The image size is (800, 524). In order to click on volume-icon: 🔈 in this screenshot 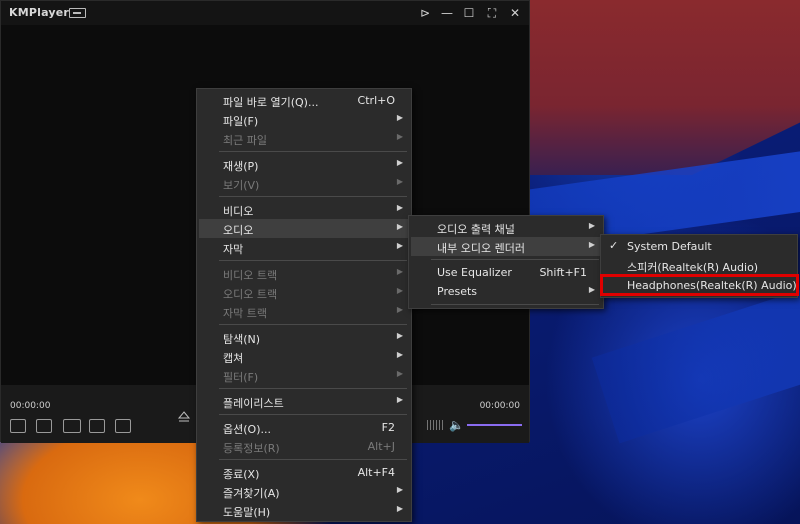, I will do `click(456, 425)`.